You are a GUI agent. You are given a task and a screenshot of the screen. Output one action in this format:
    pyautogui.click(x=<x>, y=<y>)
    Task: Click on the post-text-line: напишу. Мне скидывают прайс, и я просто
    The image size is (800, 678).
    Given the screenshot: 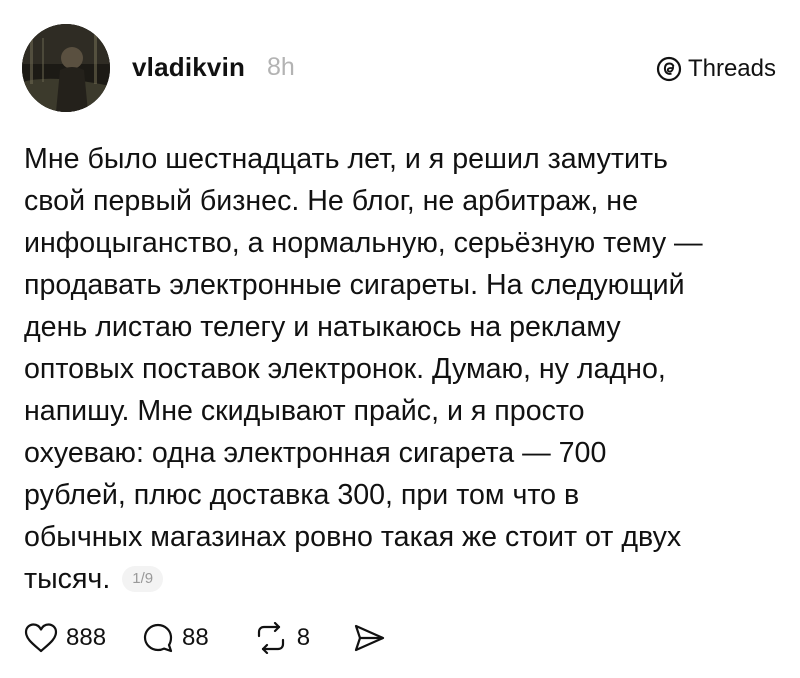 What is the action you would take?
    pyautogui.click(x=304, y=411)
    